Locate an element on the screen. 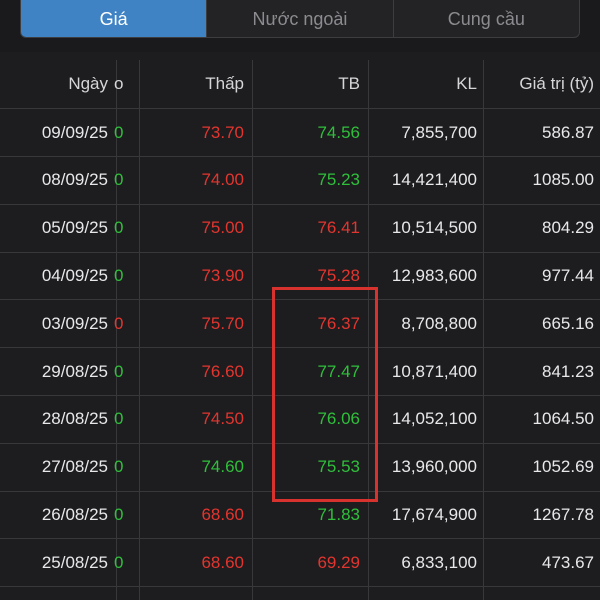  tab-gia: Giá is located at coordinates (114, 18).